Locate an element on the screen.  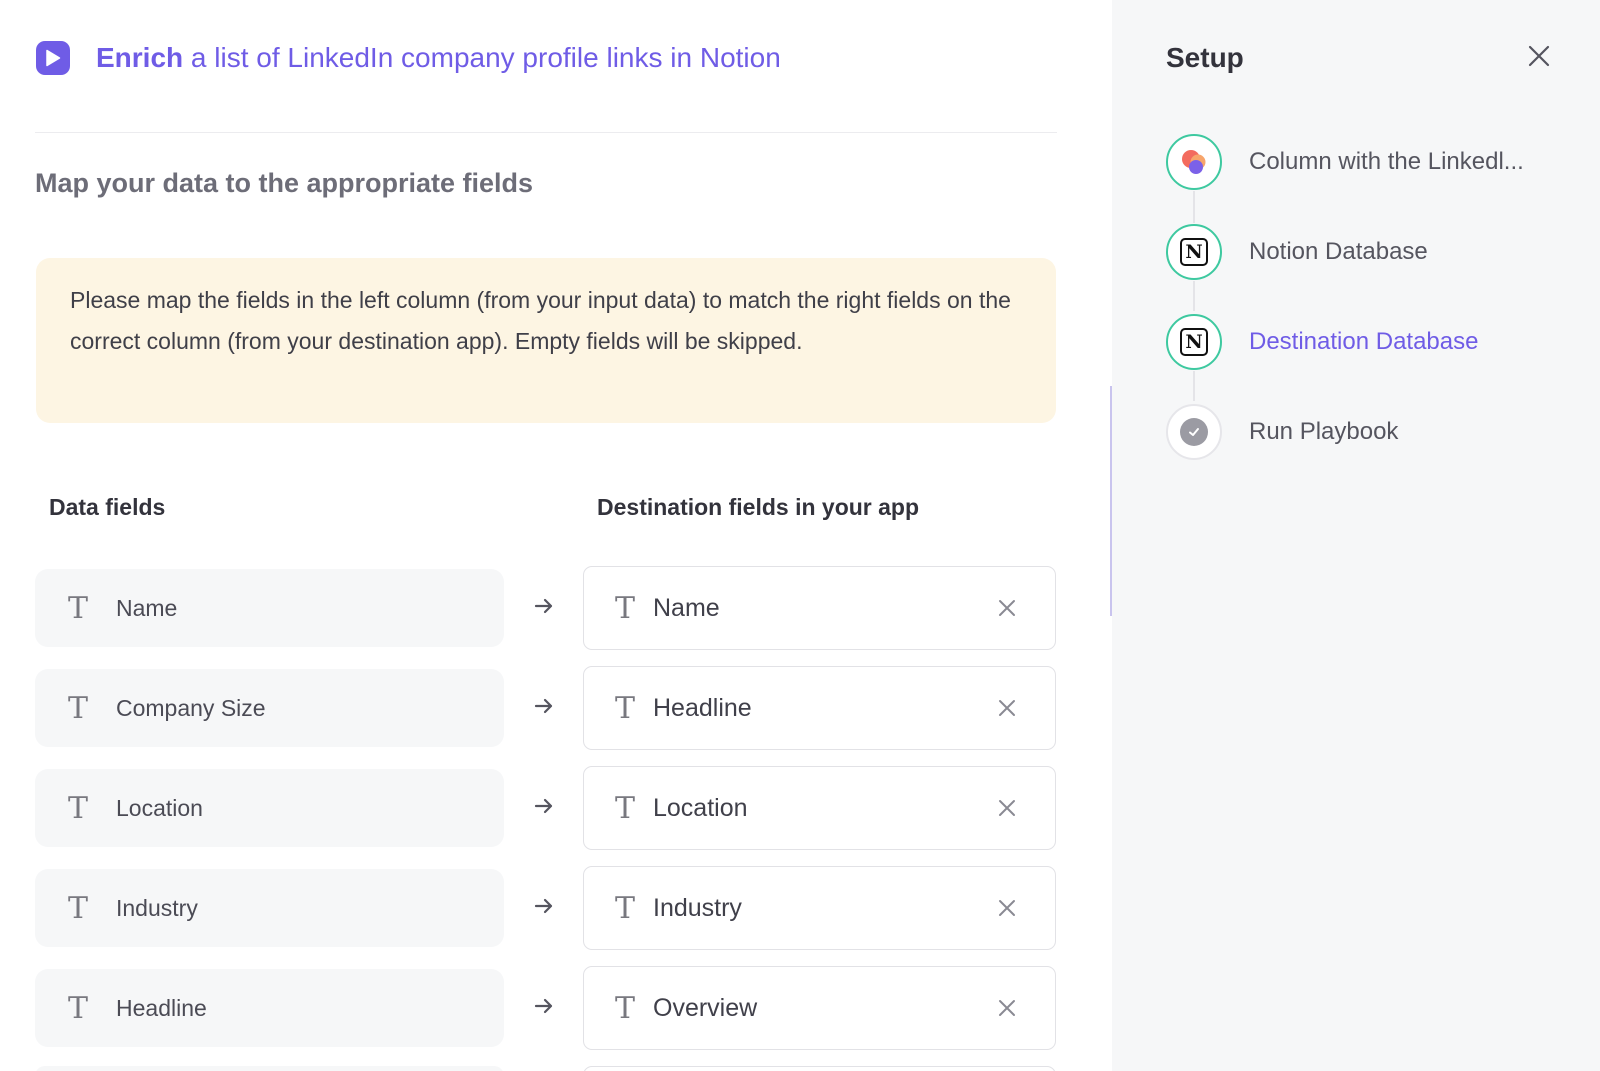
destination-field-label: Overview is located at coordinates (705, 1007).